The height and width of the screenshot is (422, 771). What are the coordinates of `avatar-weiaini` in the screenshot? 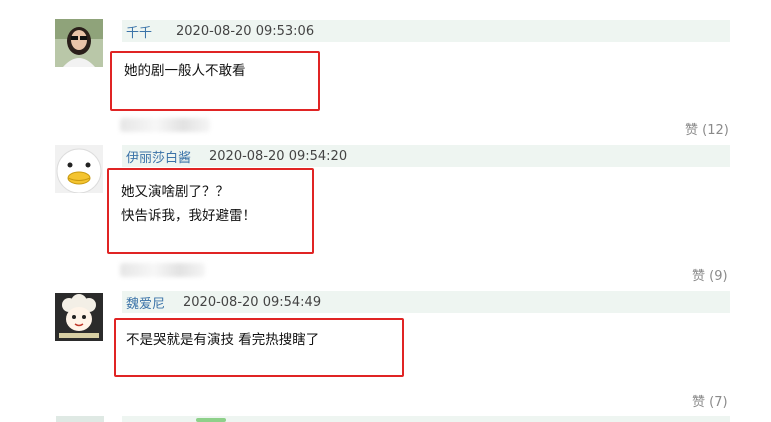 It's located at (79, 317).